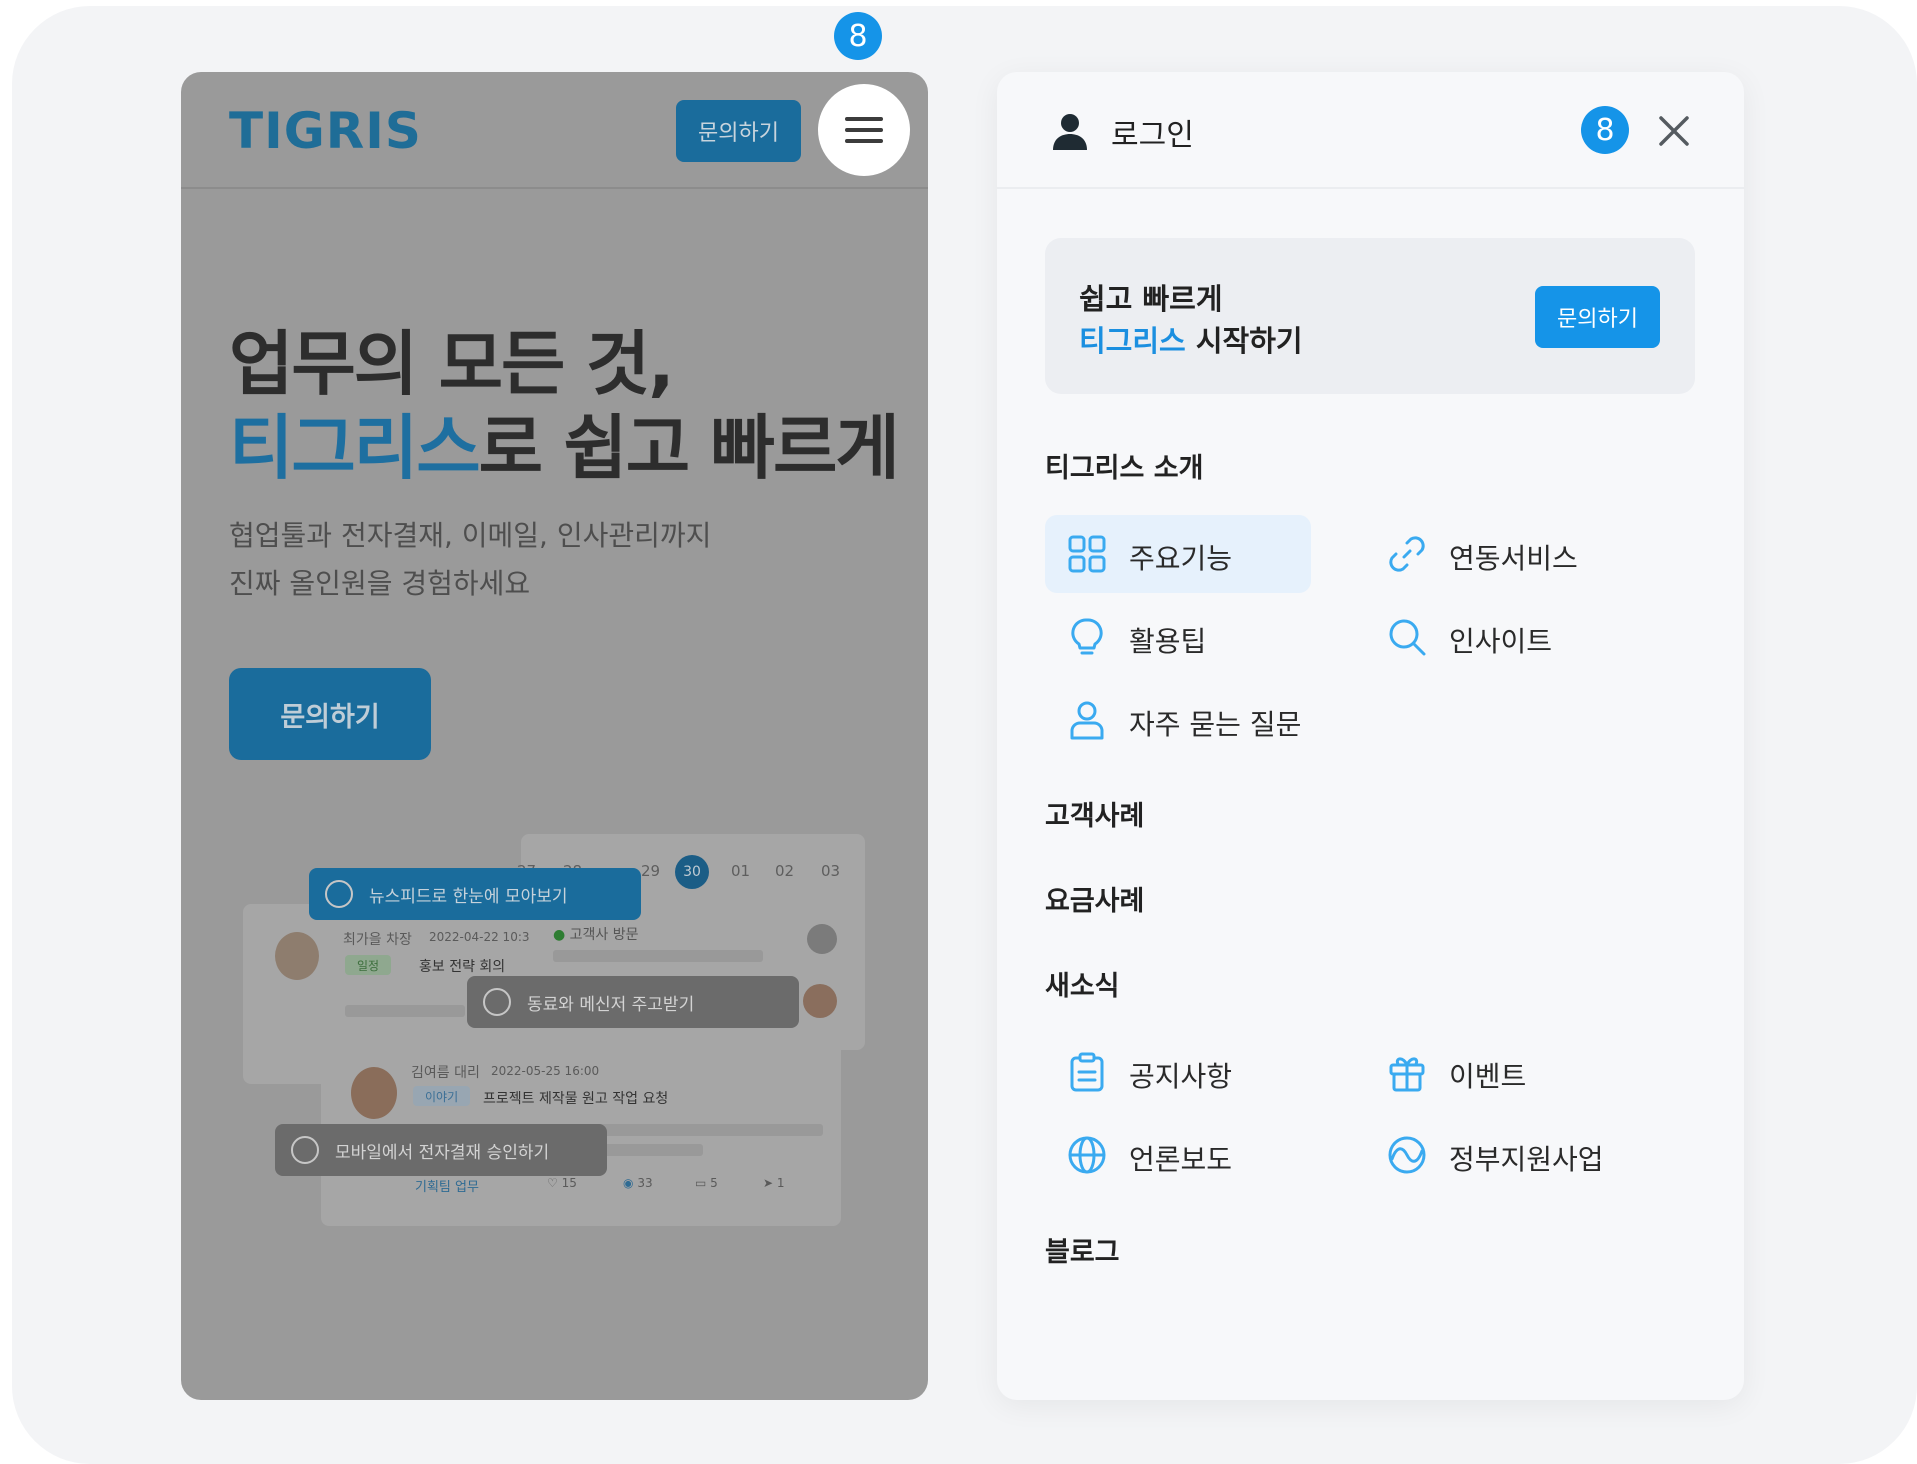  Describe the element at coordinates (1501, 641) in the screenshot. I see `menu-item-label: 인사이트` at that location.